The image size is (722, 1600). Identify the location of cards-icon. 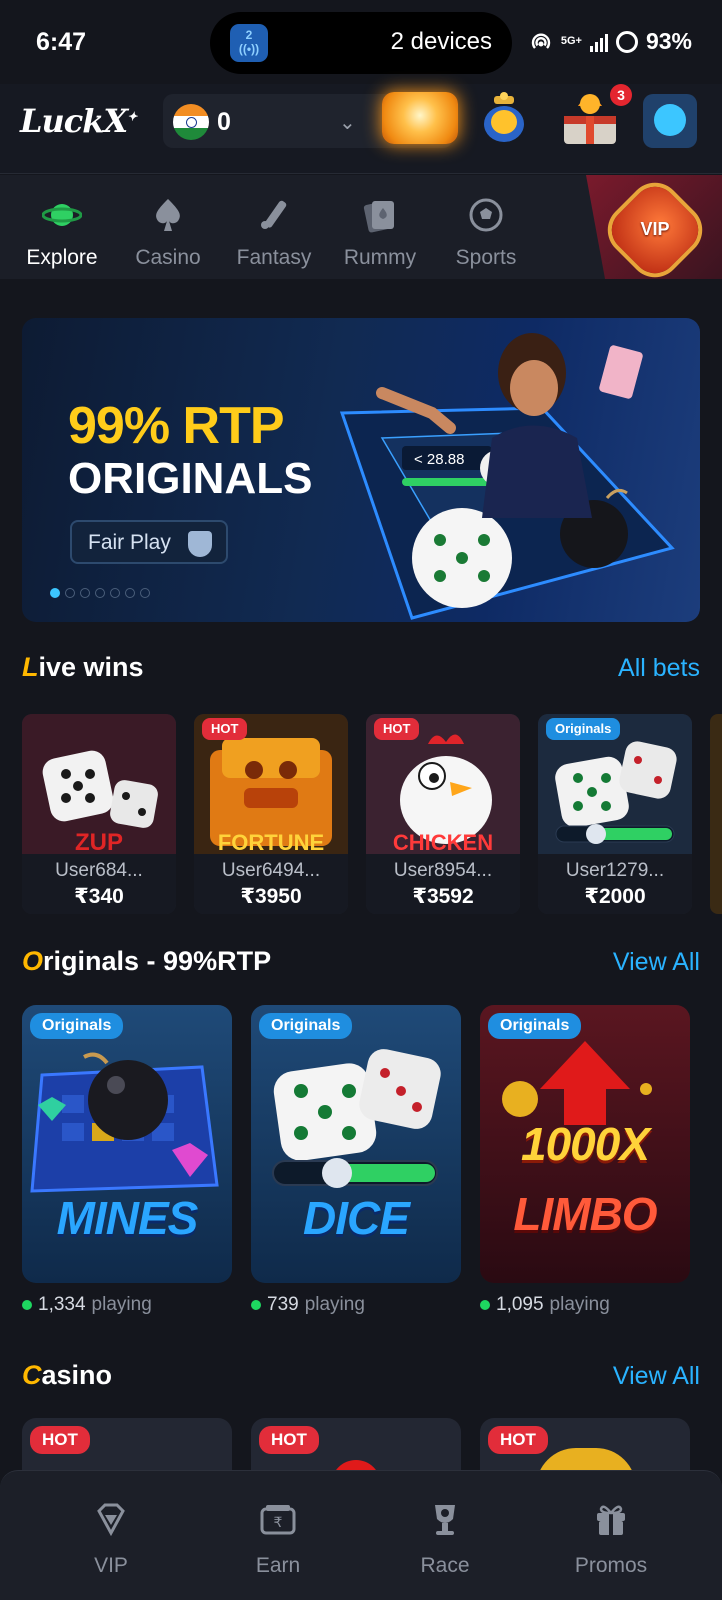
(378, 217).